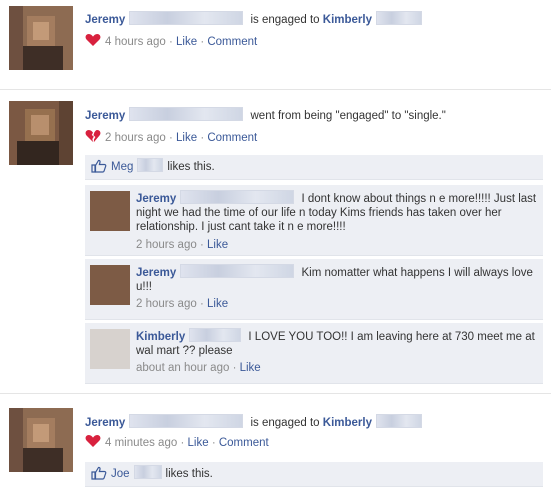 The image size is (551, 495). I want to click on story-action: went from being "engaged" to "single.", so click(348, 116).